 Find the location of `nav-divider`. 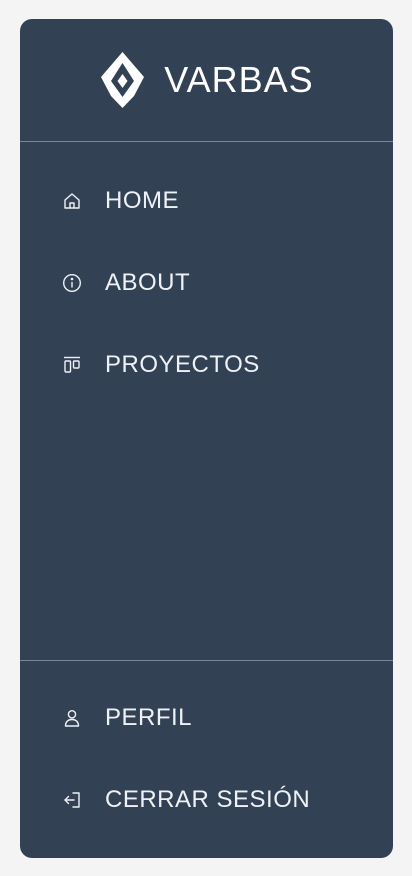

nav-divider is located at coordinates (206, 660).